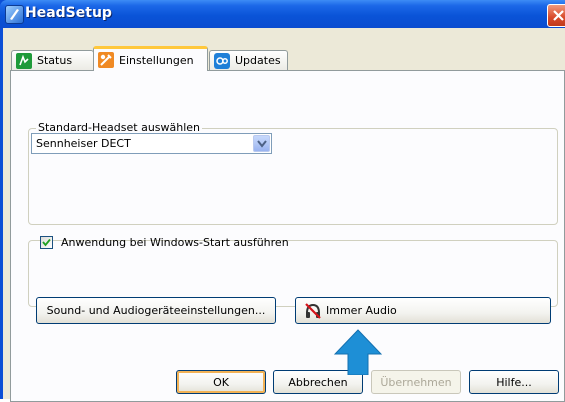  What do you see at coordinates (222, 60) in the screenshot?
I see `updates-icon` at bounding box center [222, 60].